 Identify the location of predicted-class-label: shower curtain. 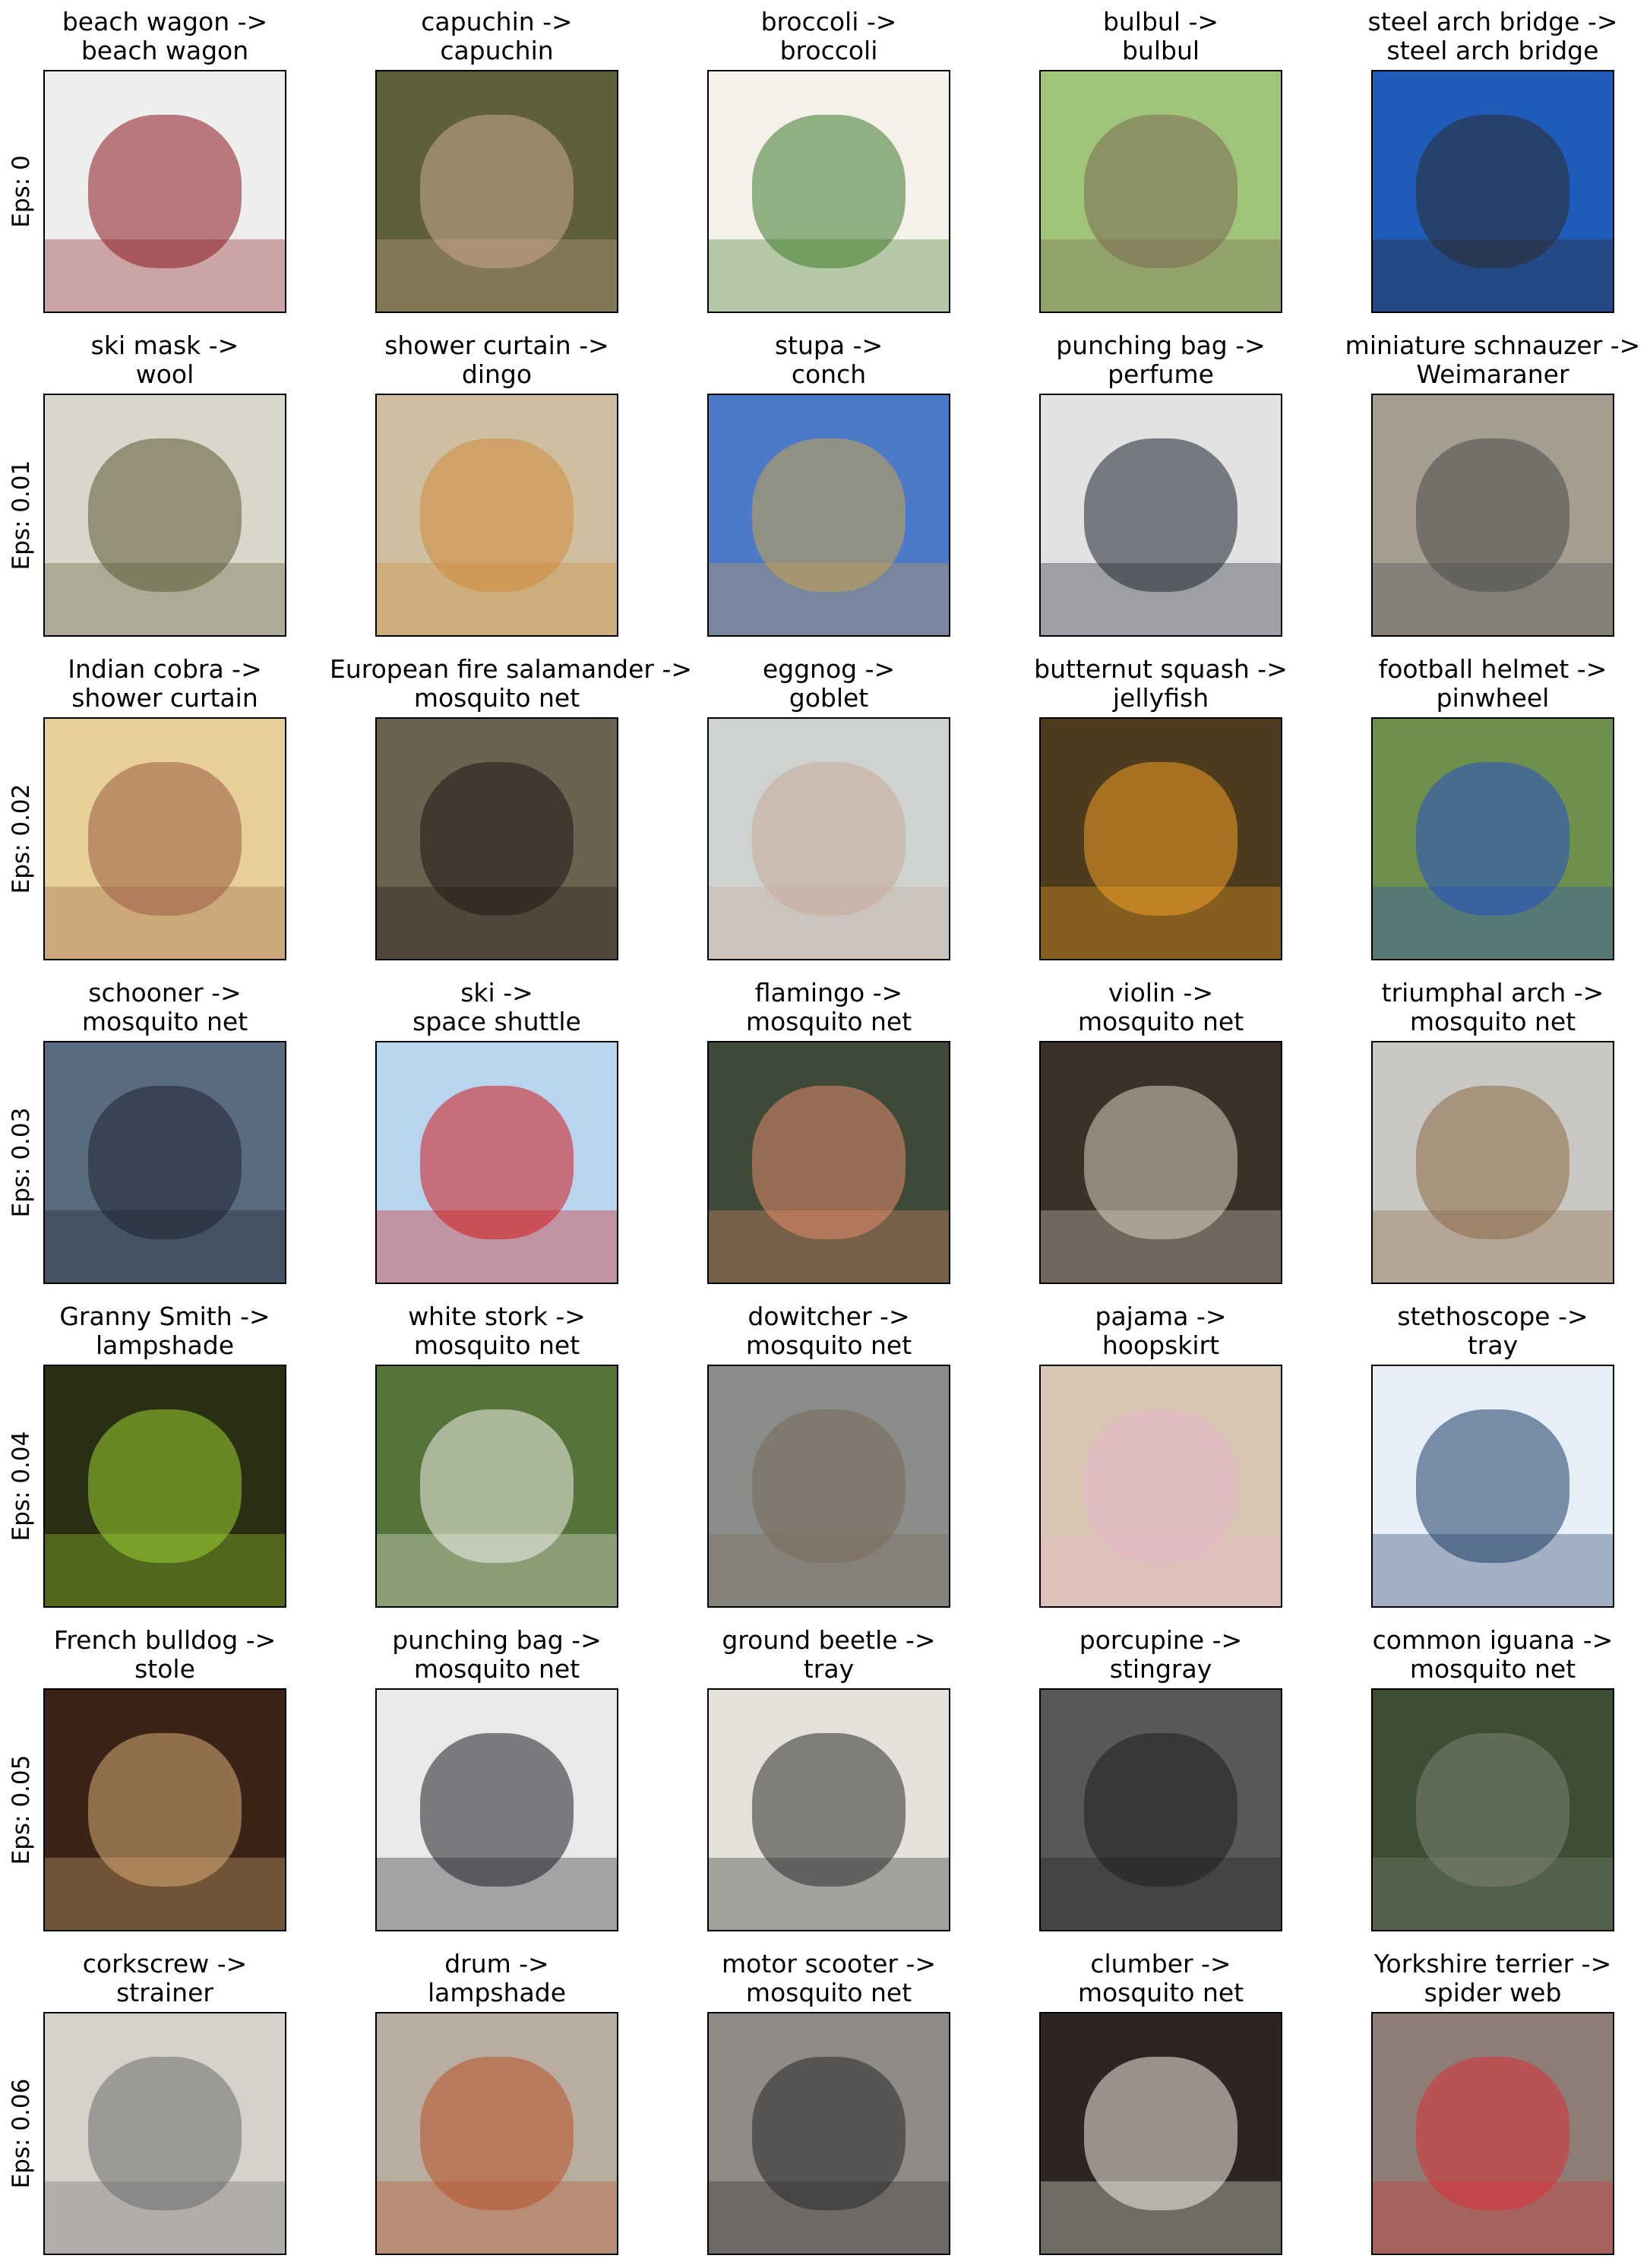
(165, 698).